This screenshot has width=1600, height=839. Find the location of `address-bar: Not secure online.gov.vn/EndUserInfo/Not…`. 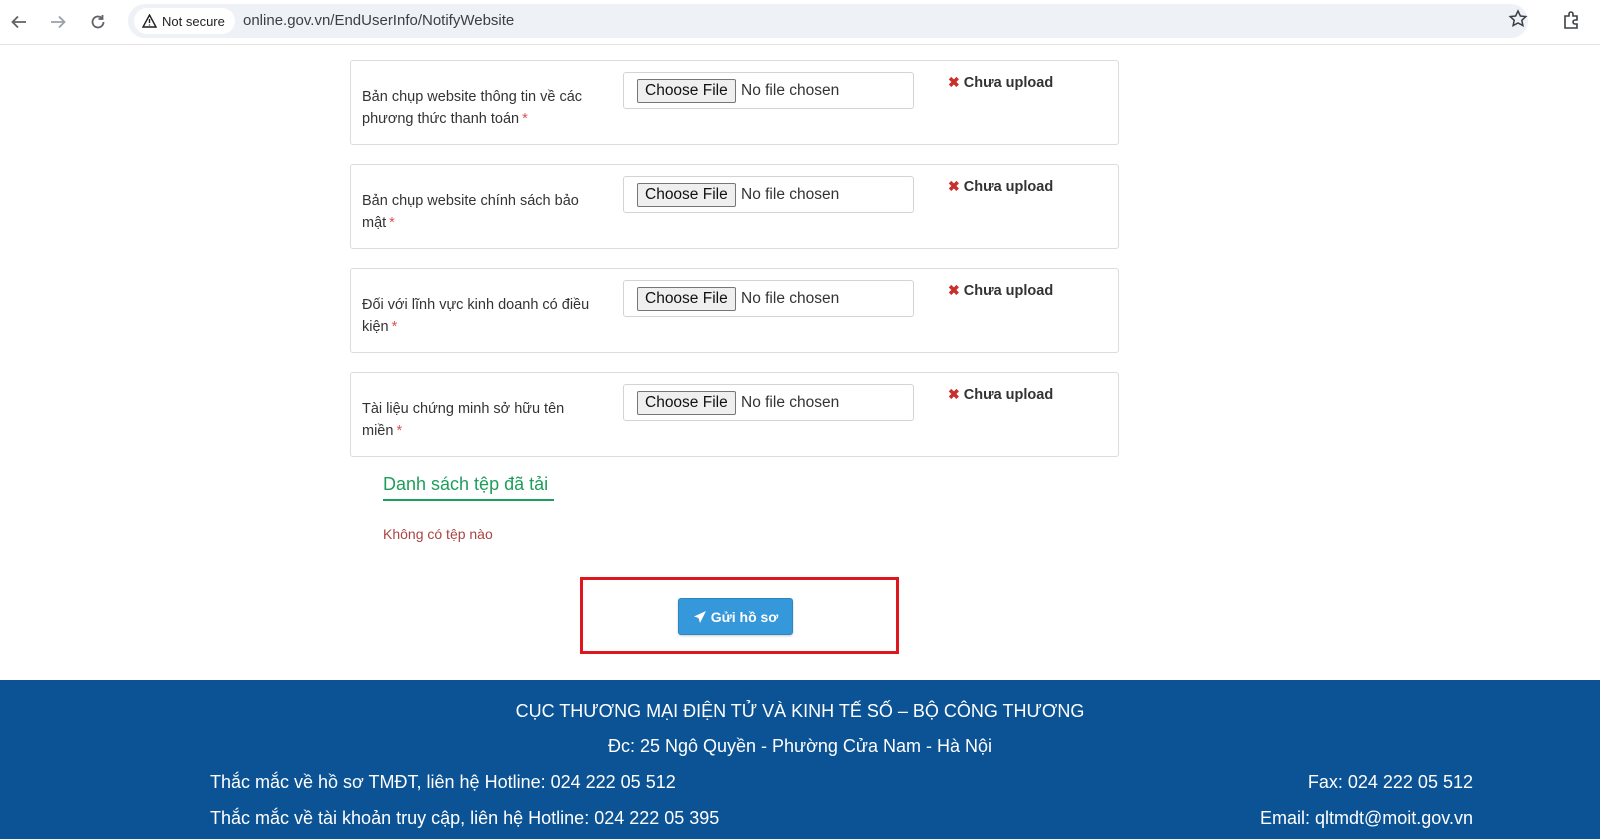

address-bar: Not secure online.gov.vn/EndUserInfo/Not… is located at coordinates (828, 21).